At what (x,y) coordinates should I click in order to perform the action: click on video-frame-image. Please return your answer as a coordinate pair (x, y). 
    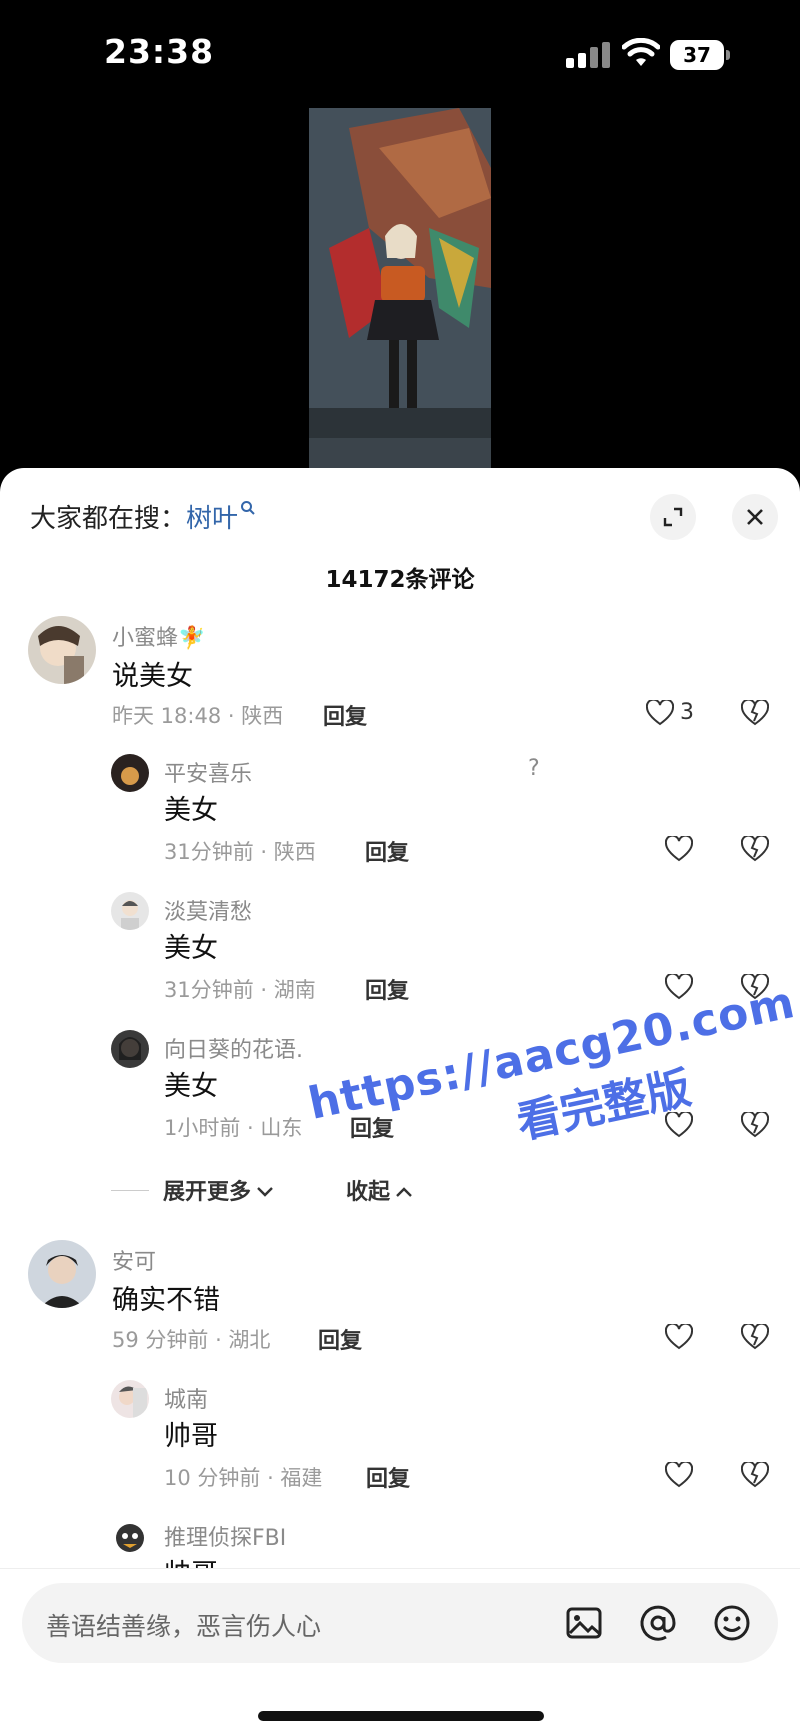
    Looking at the image, I should click on (400, 289).